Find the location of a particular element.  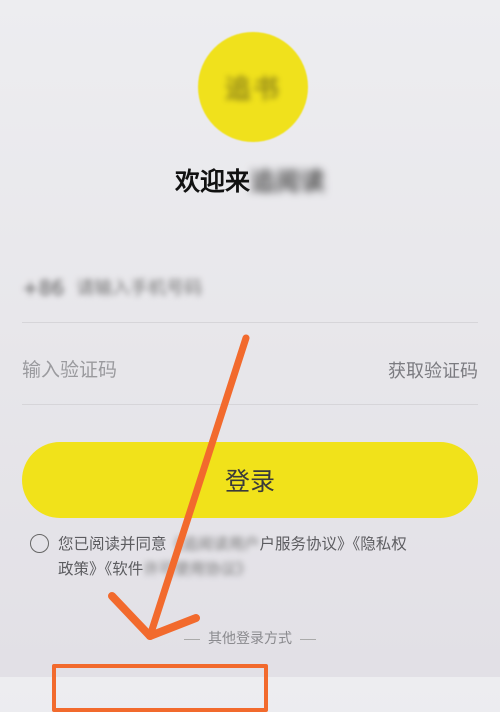

arrow-shaft is located at coordinates (198, 487).